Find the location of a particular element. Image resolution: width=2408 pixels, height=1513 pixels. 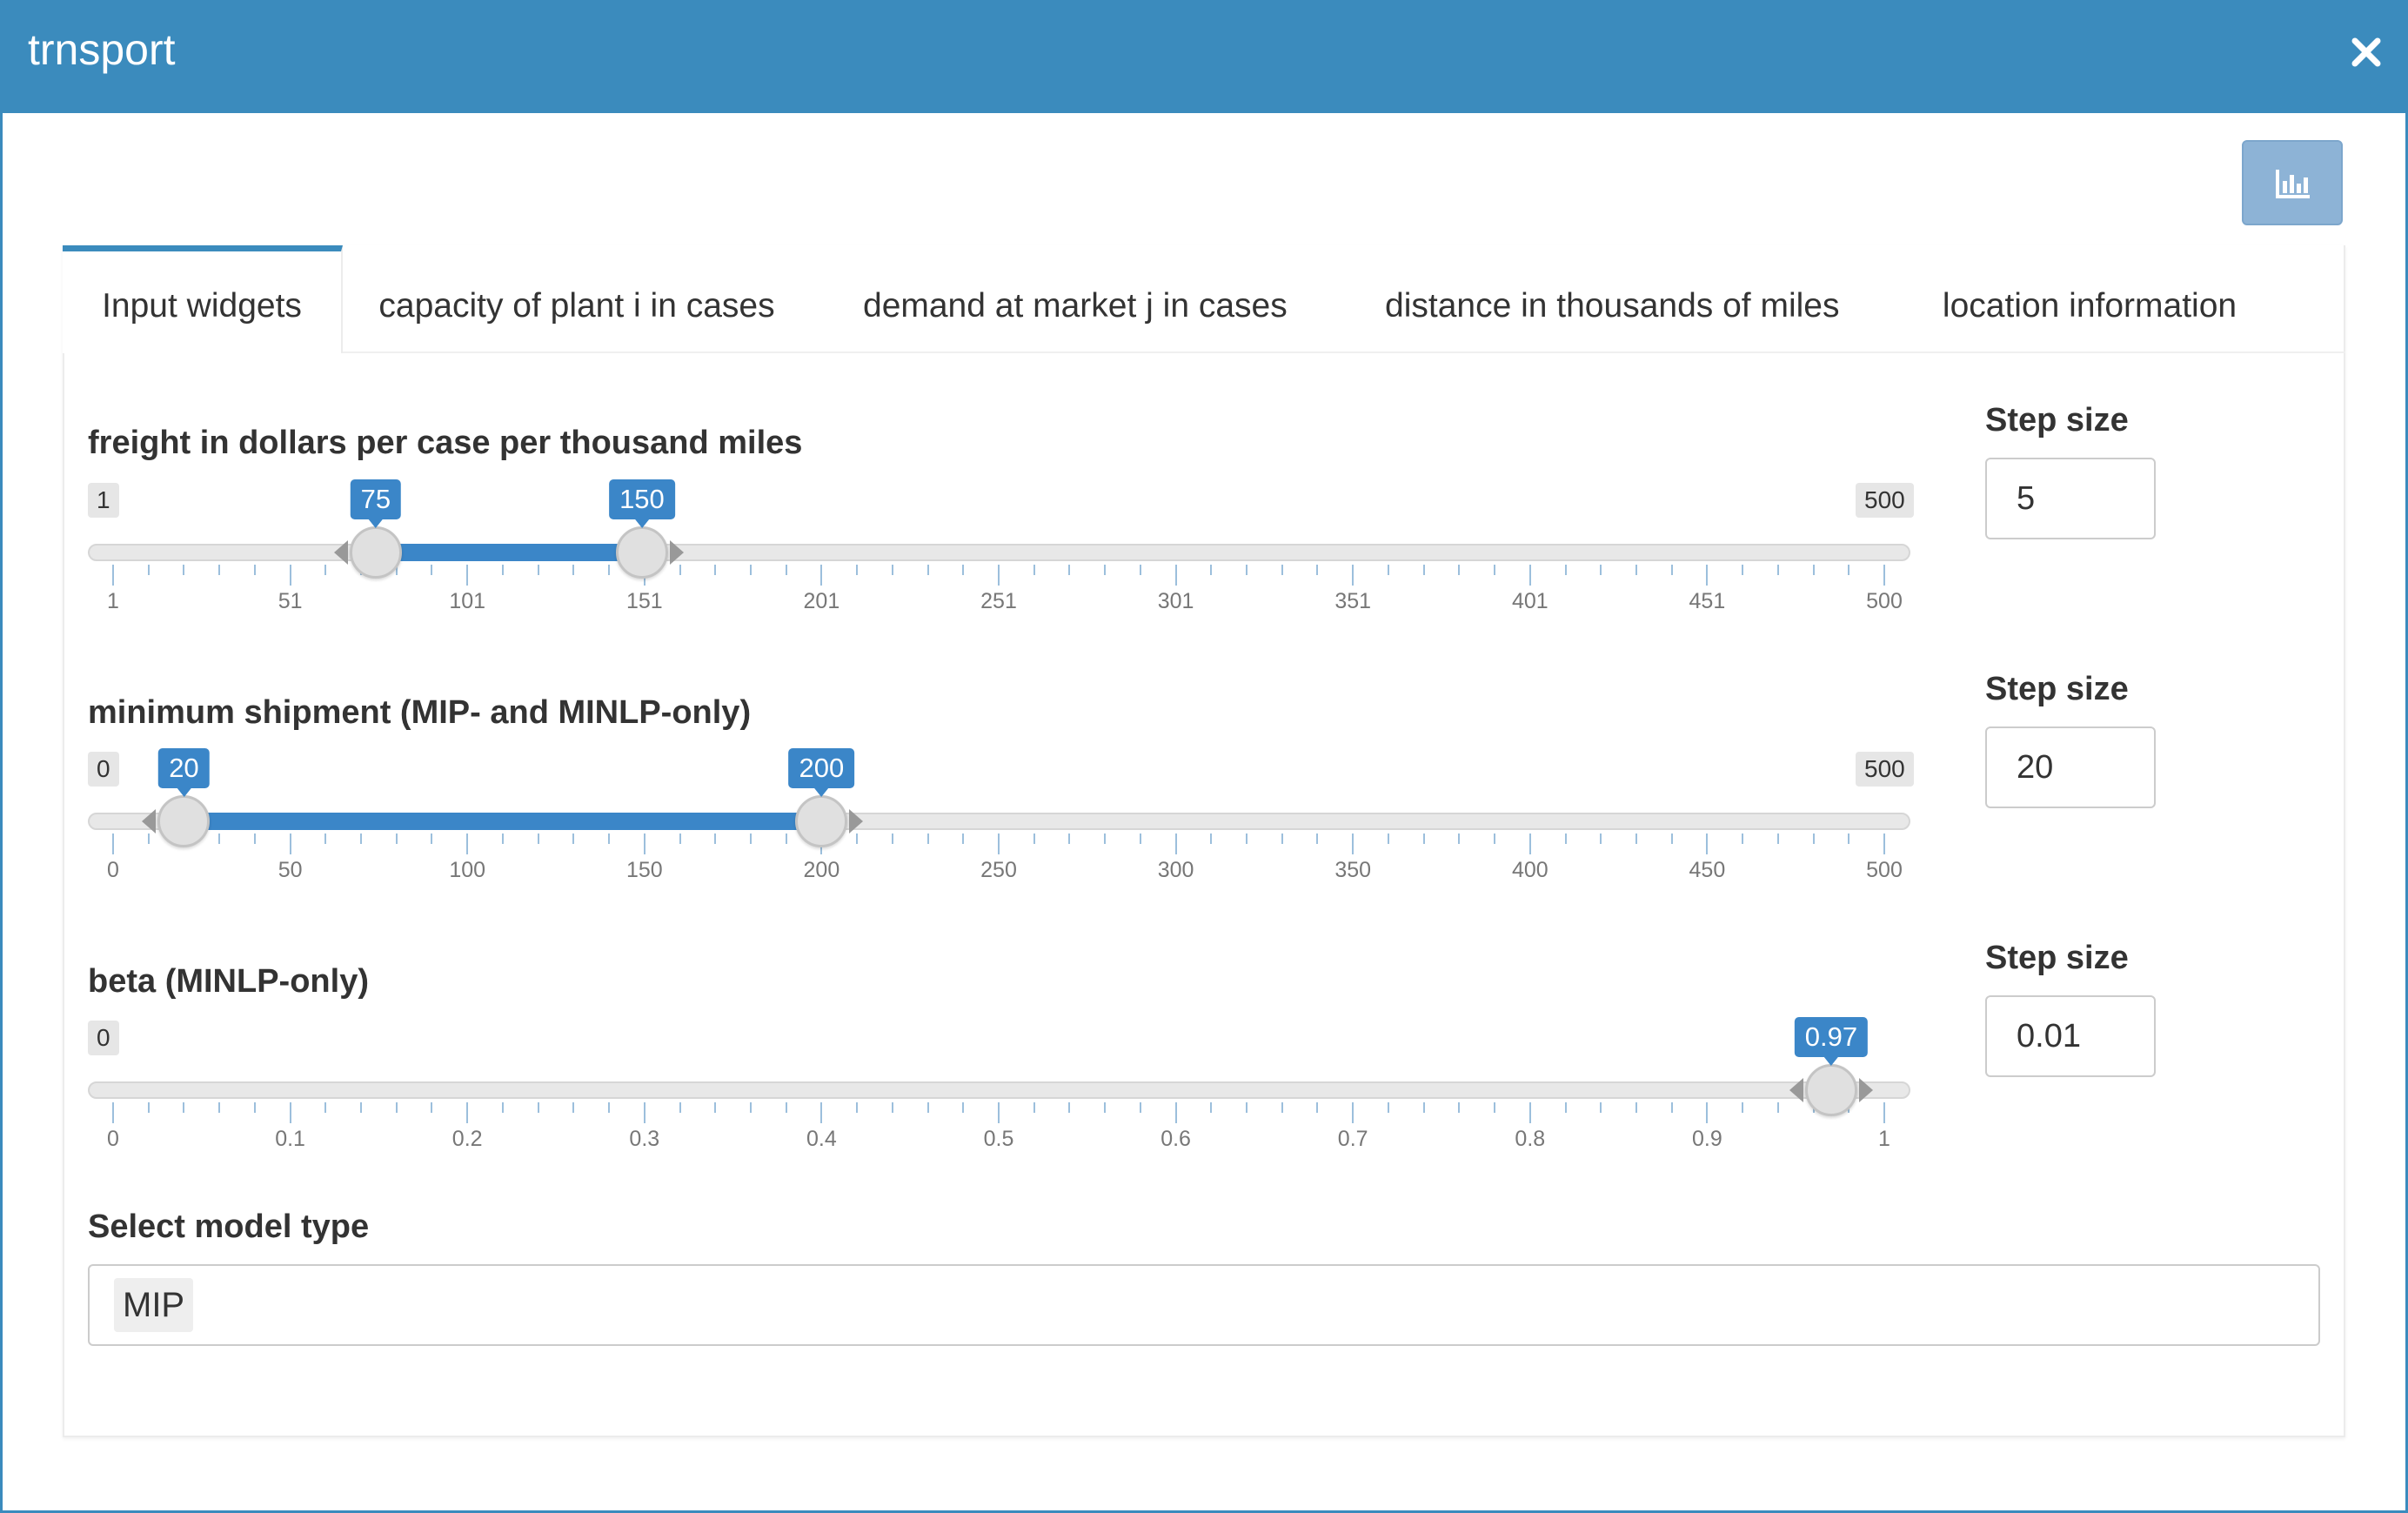

slider-freight-tick-label: 201 is located at coordinates (821, 601).